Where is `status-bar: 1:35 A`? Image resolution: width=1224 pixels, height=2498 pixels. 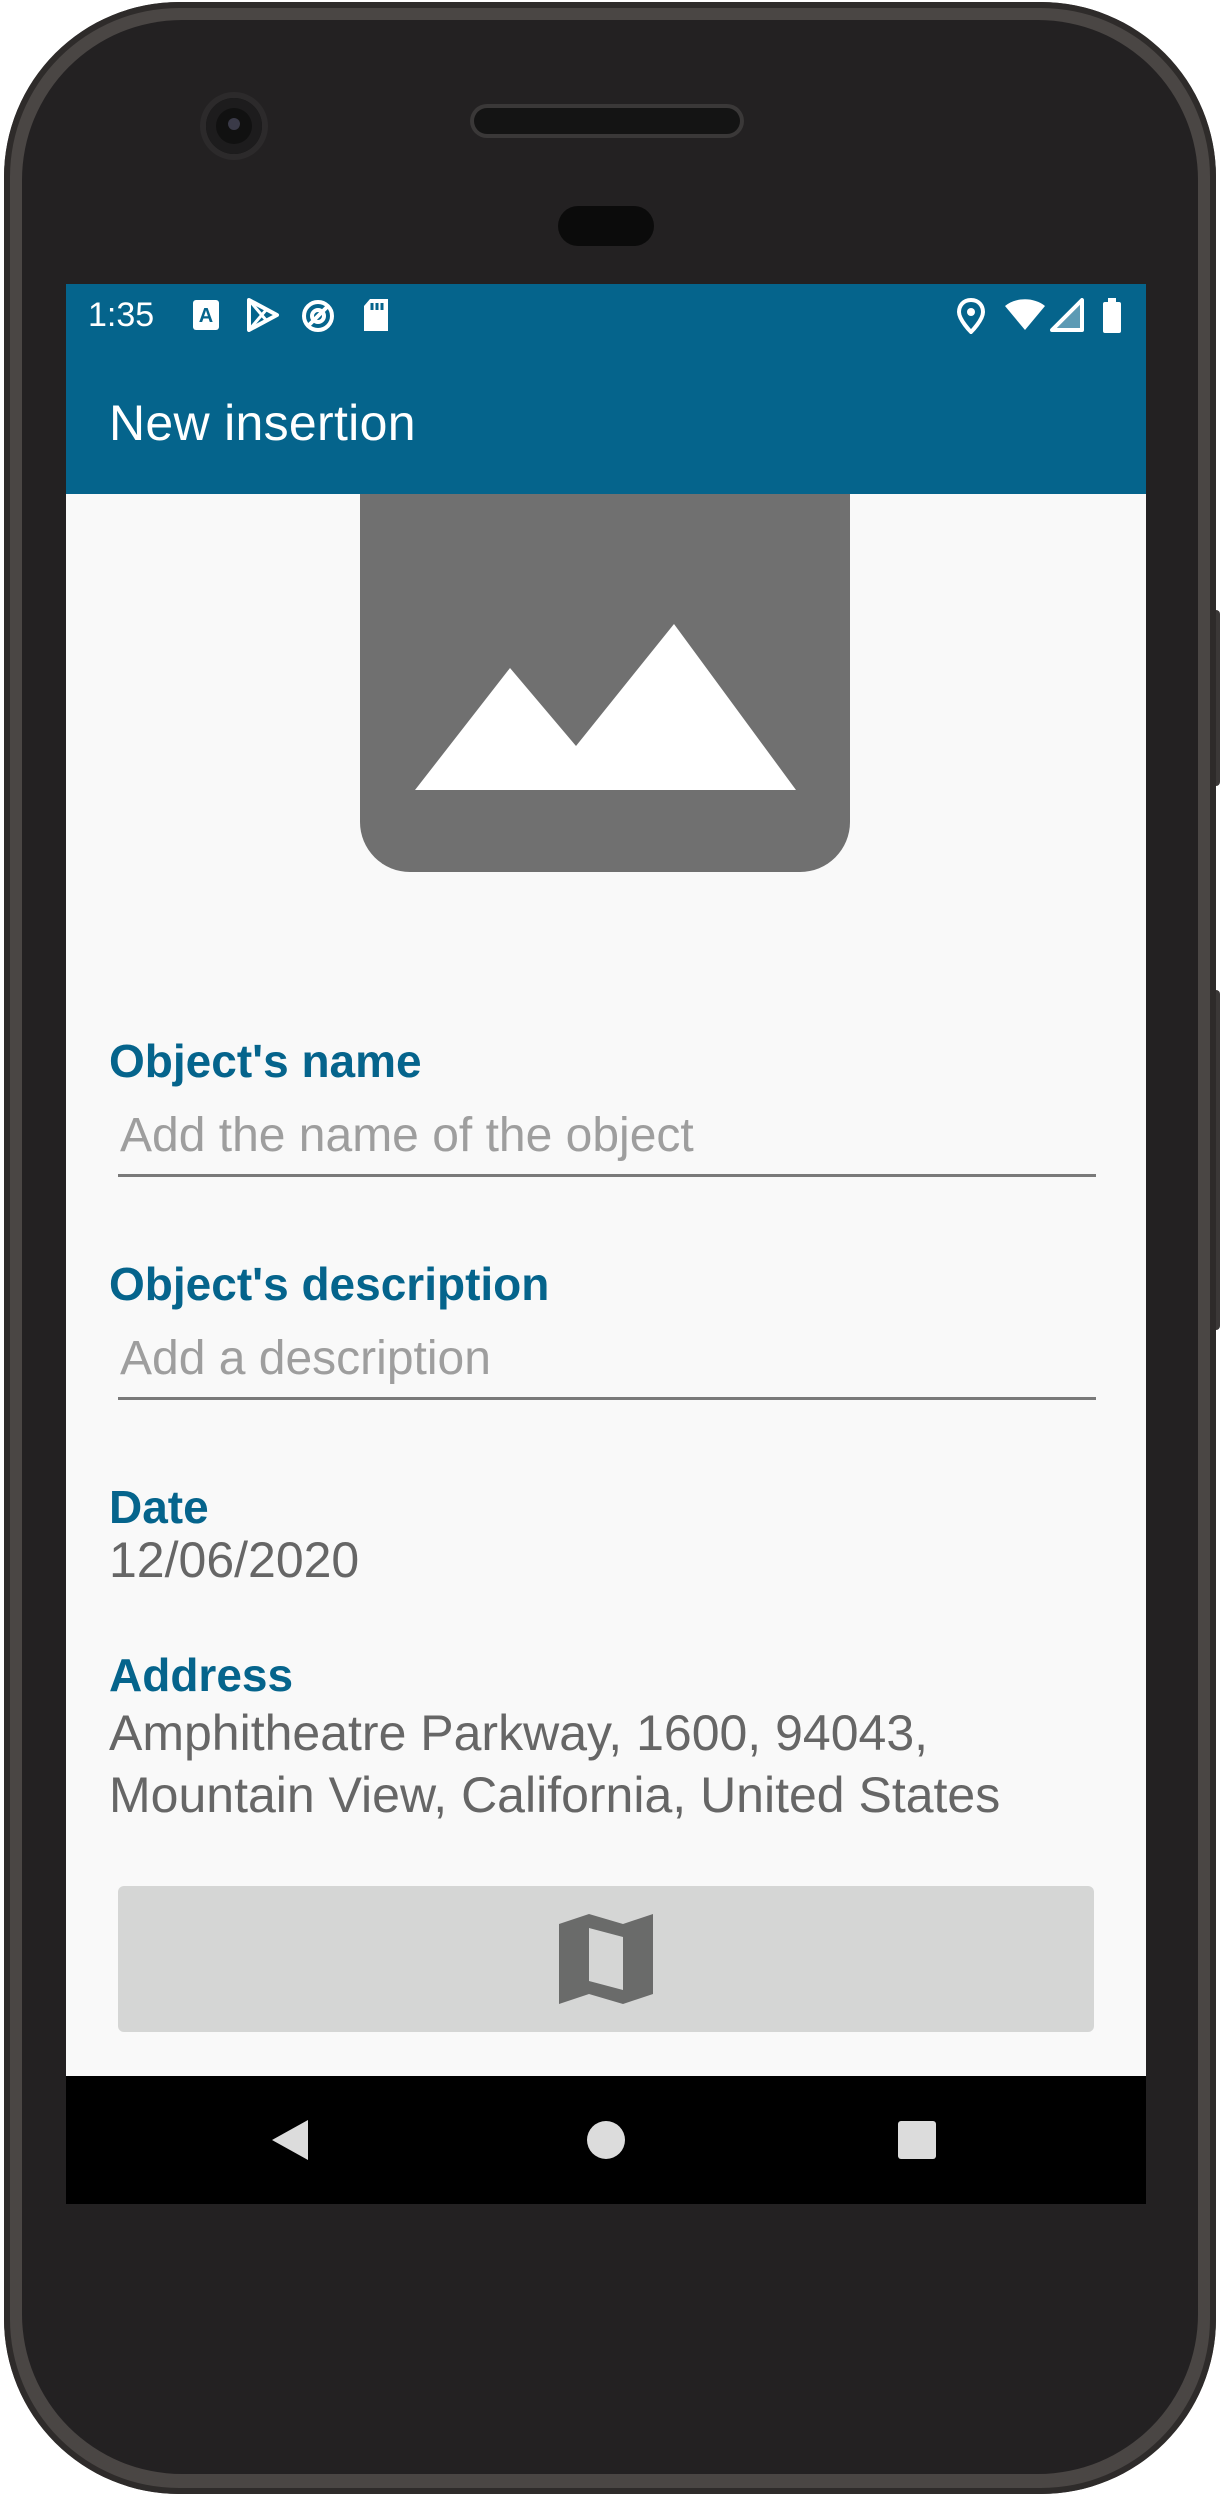 status-bar: 1:35 A is located at coordinates (606, 316).